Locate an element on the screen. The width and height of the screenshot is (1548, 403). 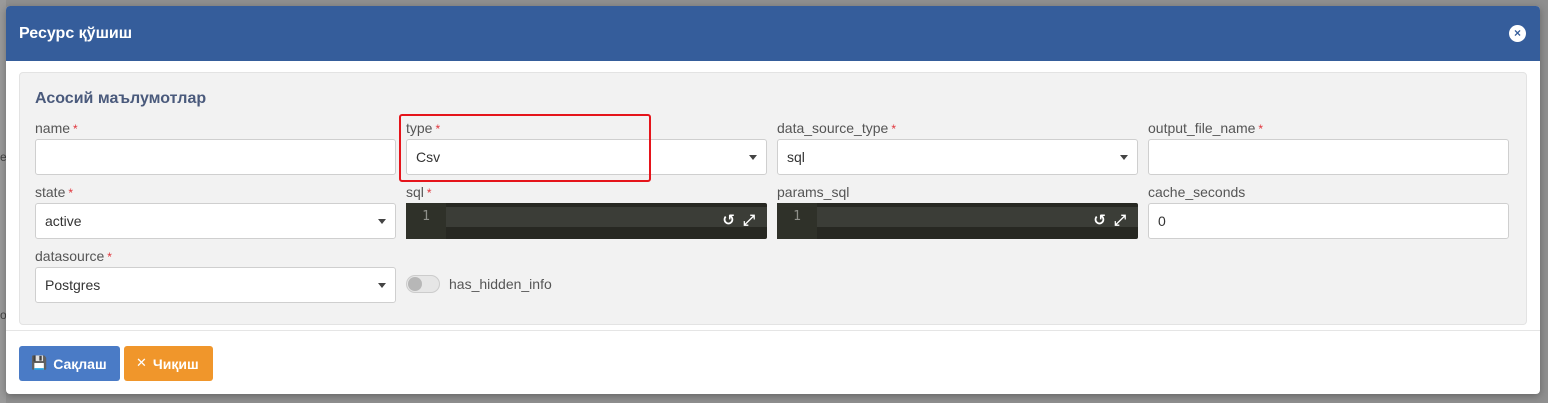
has-hidden-info-toggle is located at coordinates (423, 284).